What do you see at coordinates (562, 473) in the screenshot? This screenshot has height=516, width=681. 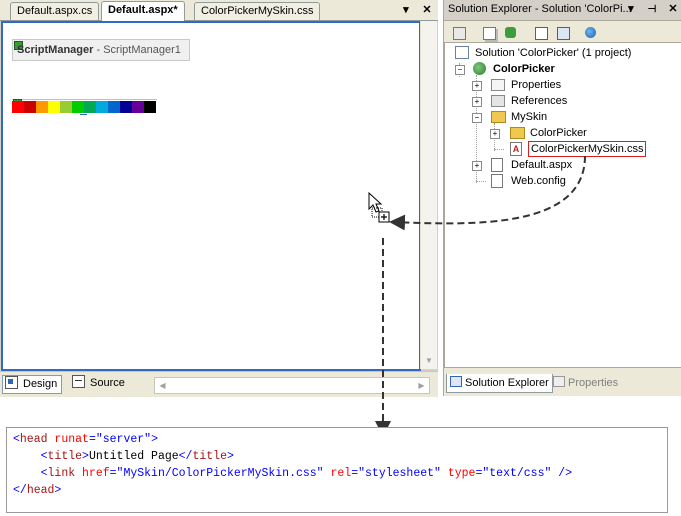 I see `code-token: />` at bounding box center [562, 473].